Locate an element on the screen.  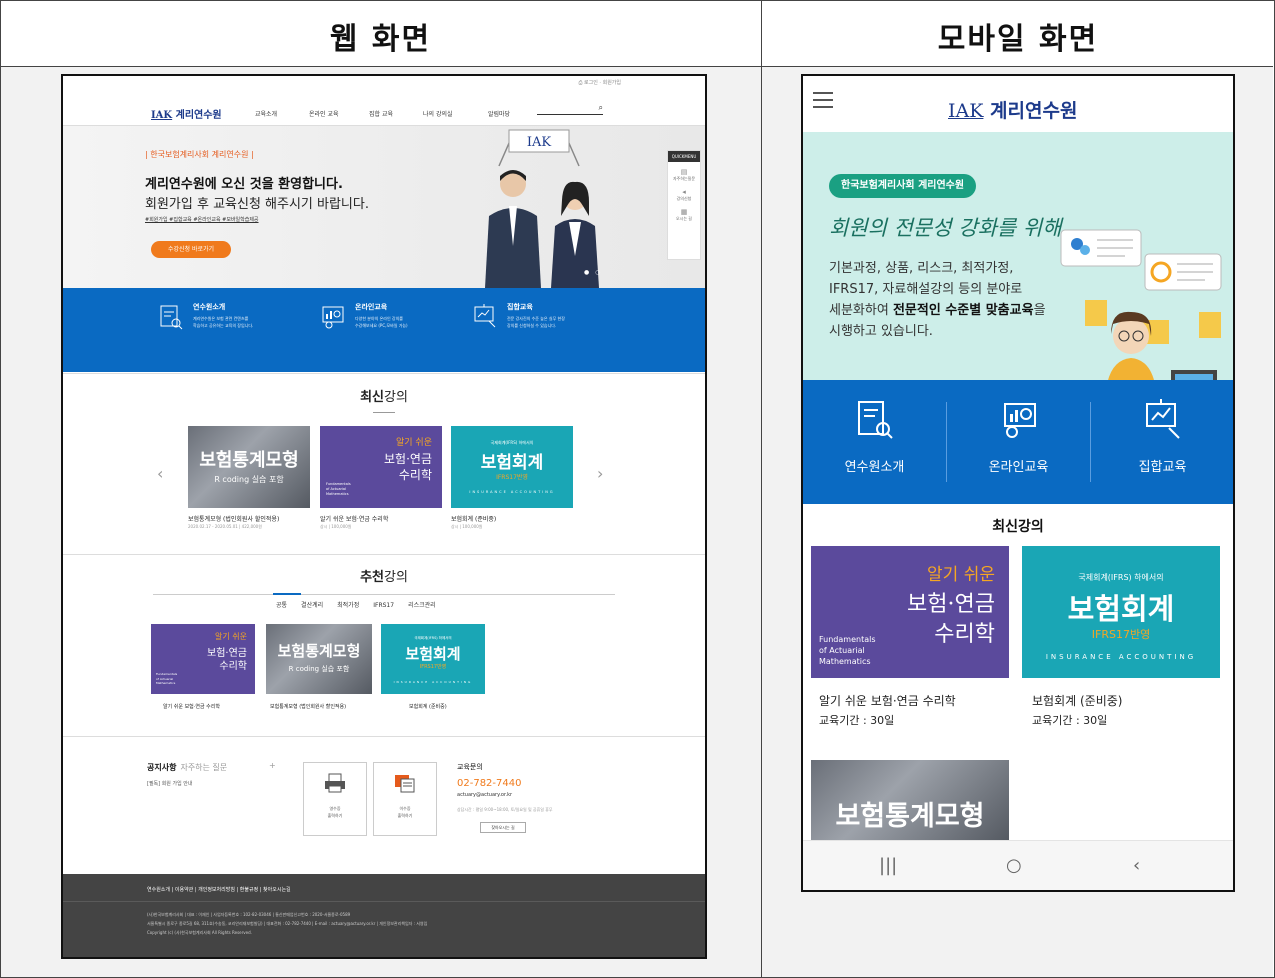
mobile-feature-strip: 연수원소개 온라인교육 집합교육 is located at coordinates (1018, 442).